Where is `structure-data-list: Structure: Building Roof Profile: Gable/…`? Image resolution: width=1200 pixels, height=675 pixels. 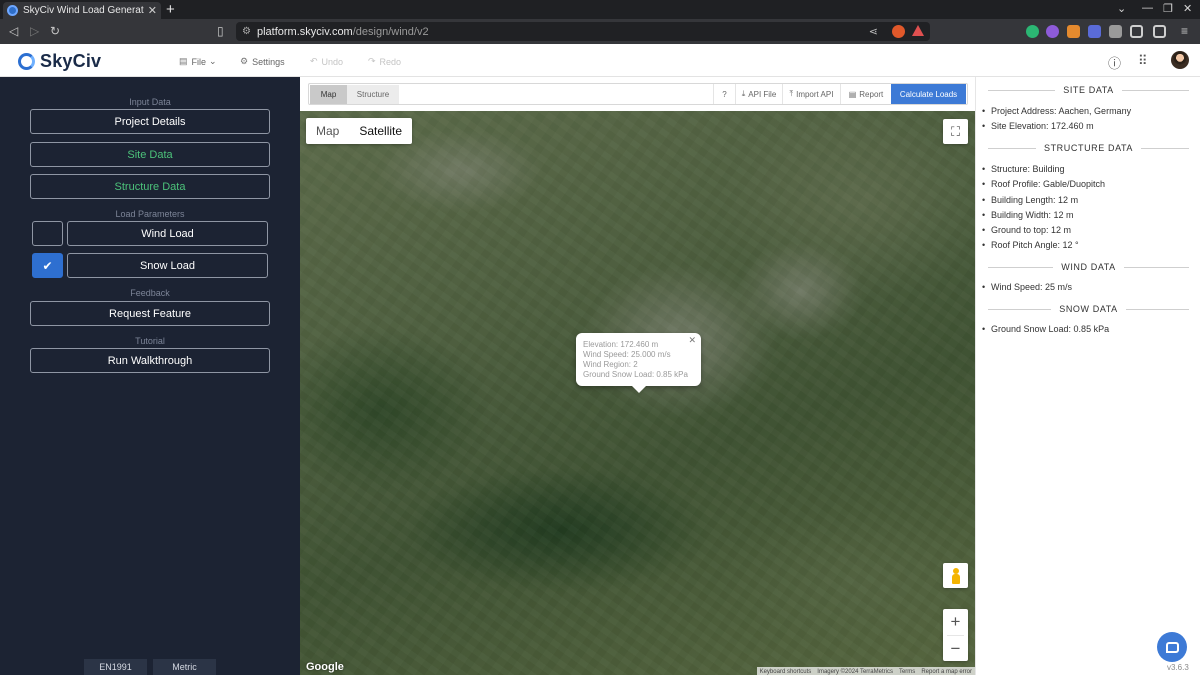 structure-data-list: Structure: Building Roof Profile: Gable/… is located at coordinates (1043, 208).